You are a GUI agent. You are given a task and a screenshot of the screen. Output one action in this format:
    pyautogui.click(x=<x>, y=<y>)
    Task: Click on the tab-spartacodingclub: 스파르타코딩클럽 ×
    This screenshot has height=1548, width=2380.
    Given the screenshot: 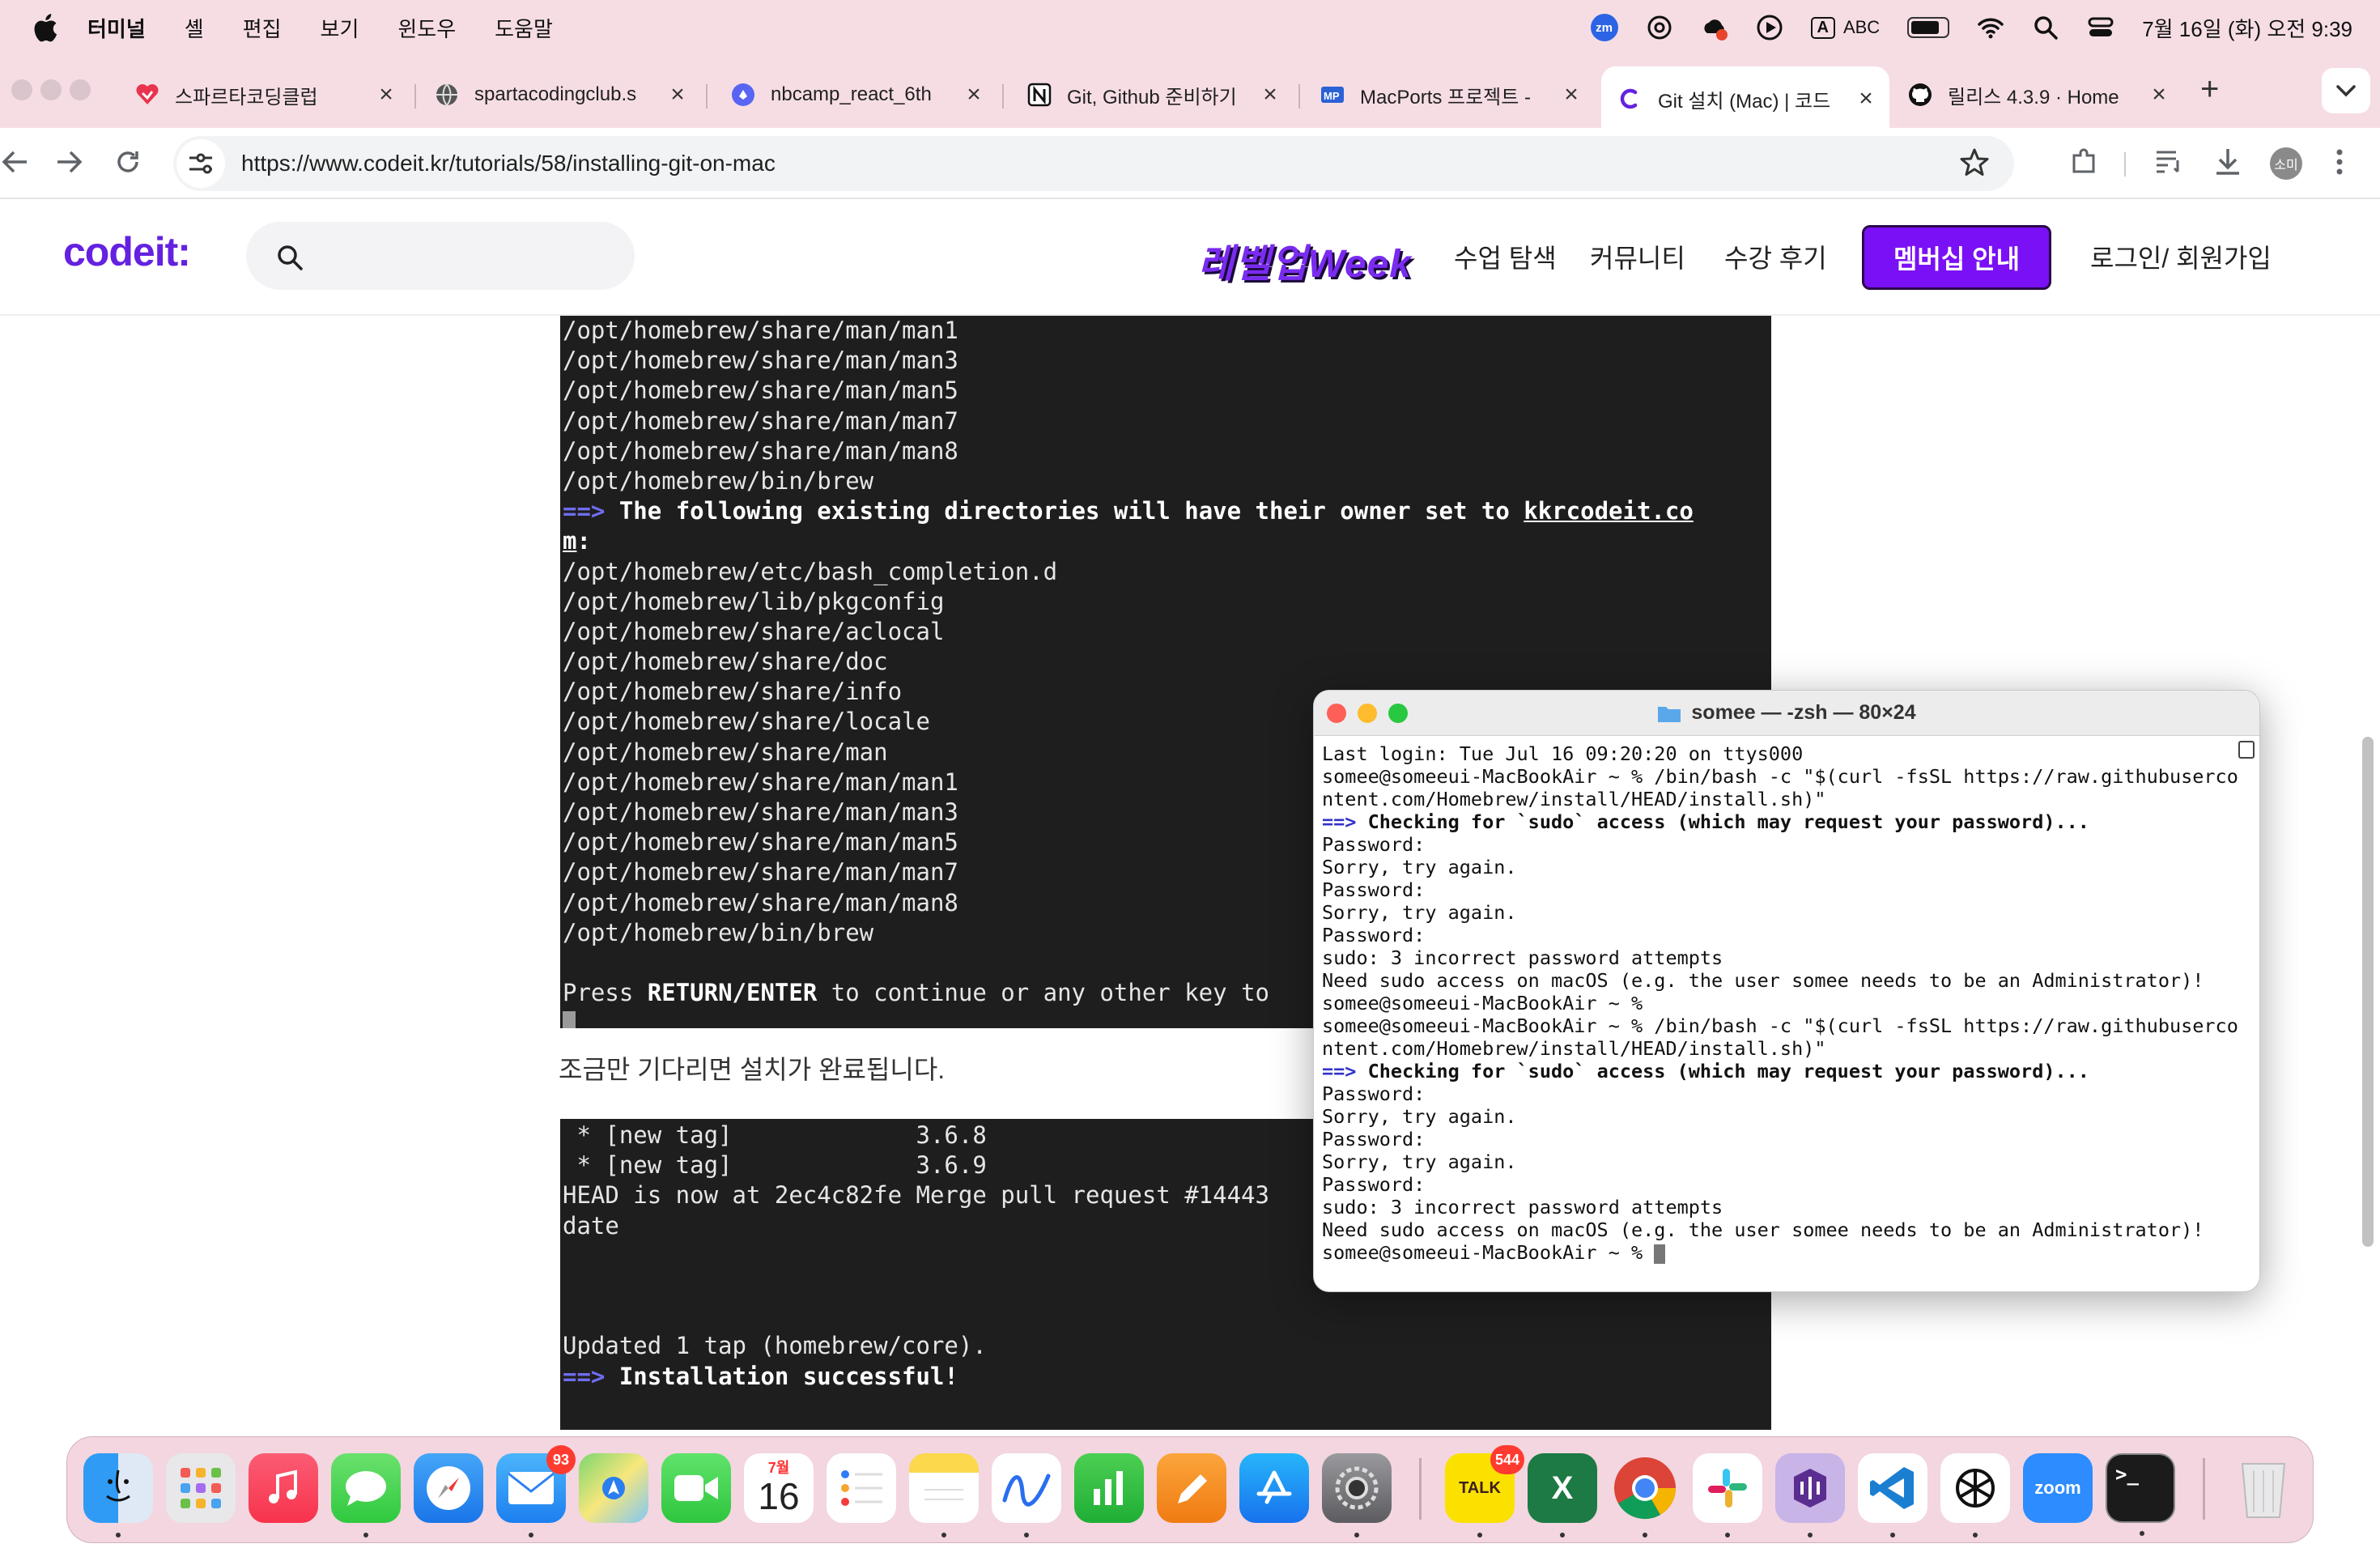 What is the action you would take?
    pyautogui.click(x=266, y=95)
    